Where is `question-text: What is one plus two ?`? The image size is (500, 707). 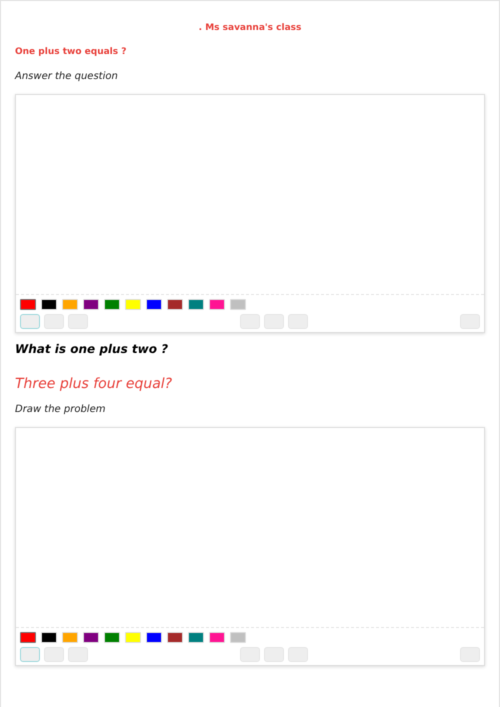 question-text: What is one plus two ? is located at coordinates (92, 349).